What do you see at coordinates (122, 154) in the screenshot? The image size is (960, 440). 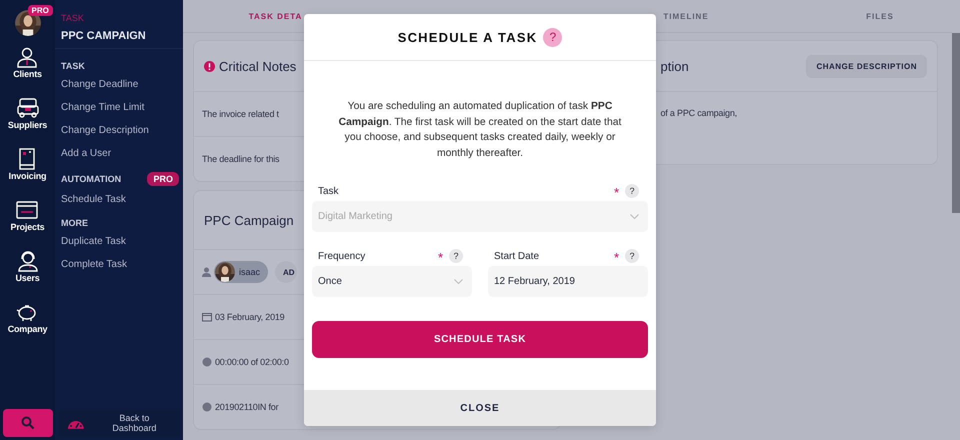 I see `sidebar-link: Add a User` at bounding box center [122, 154].